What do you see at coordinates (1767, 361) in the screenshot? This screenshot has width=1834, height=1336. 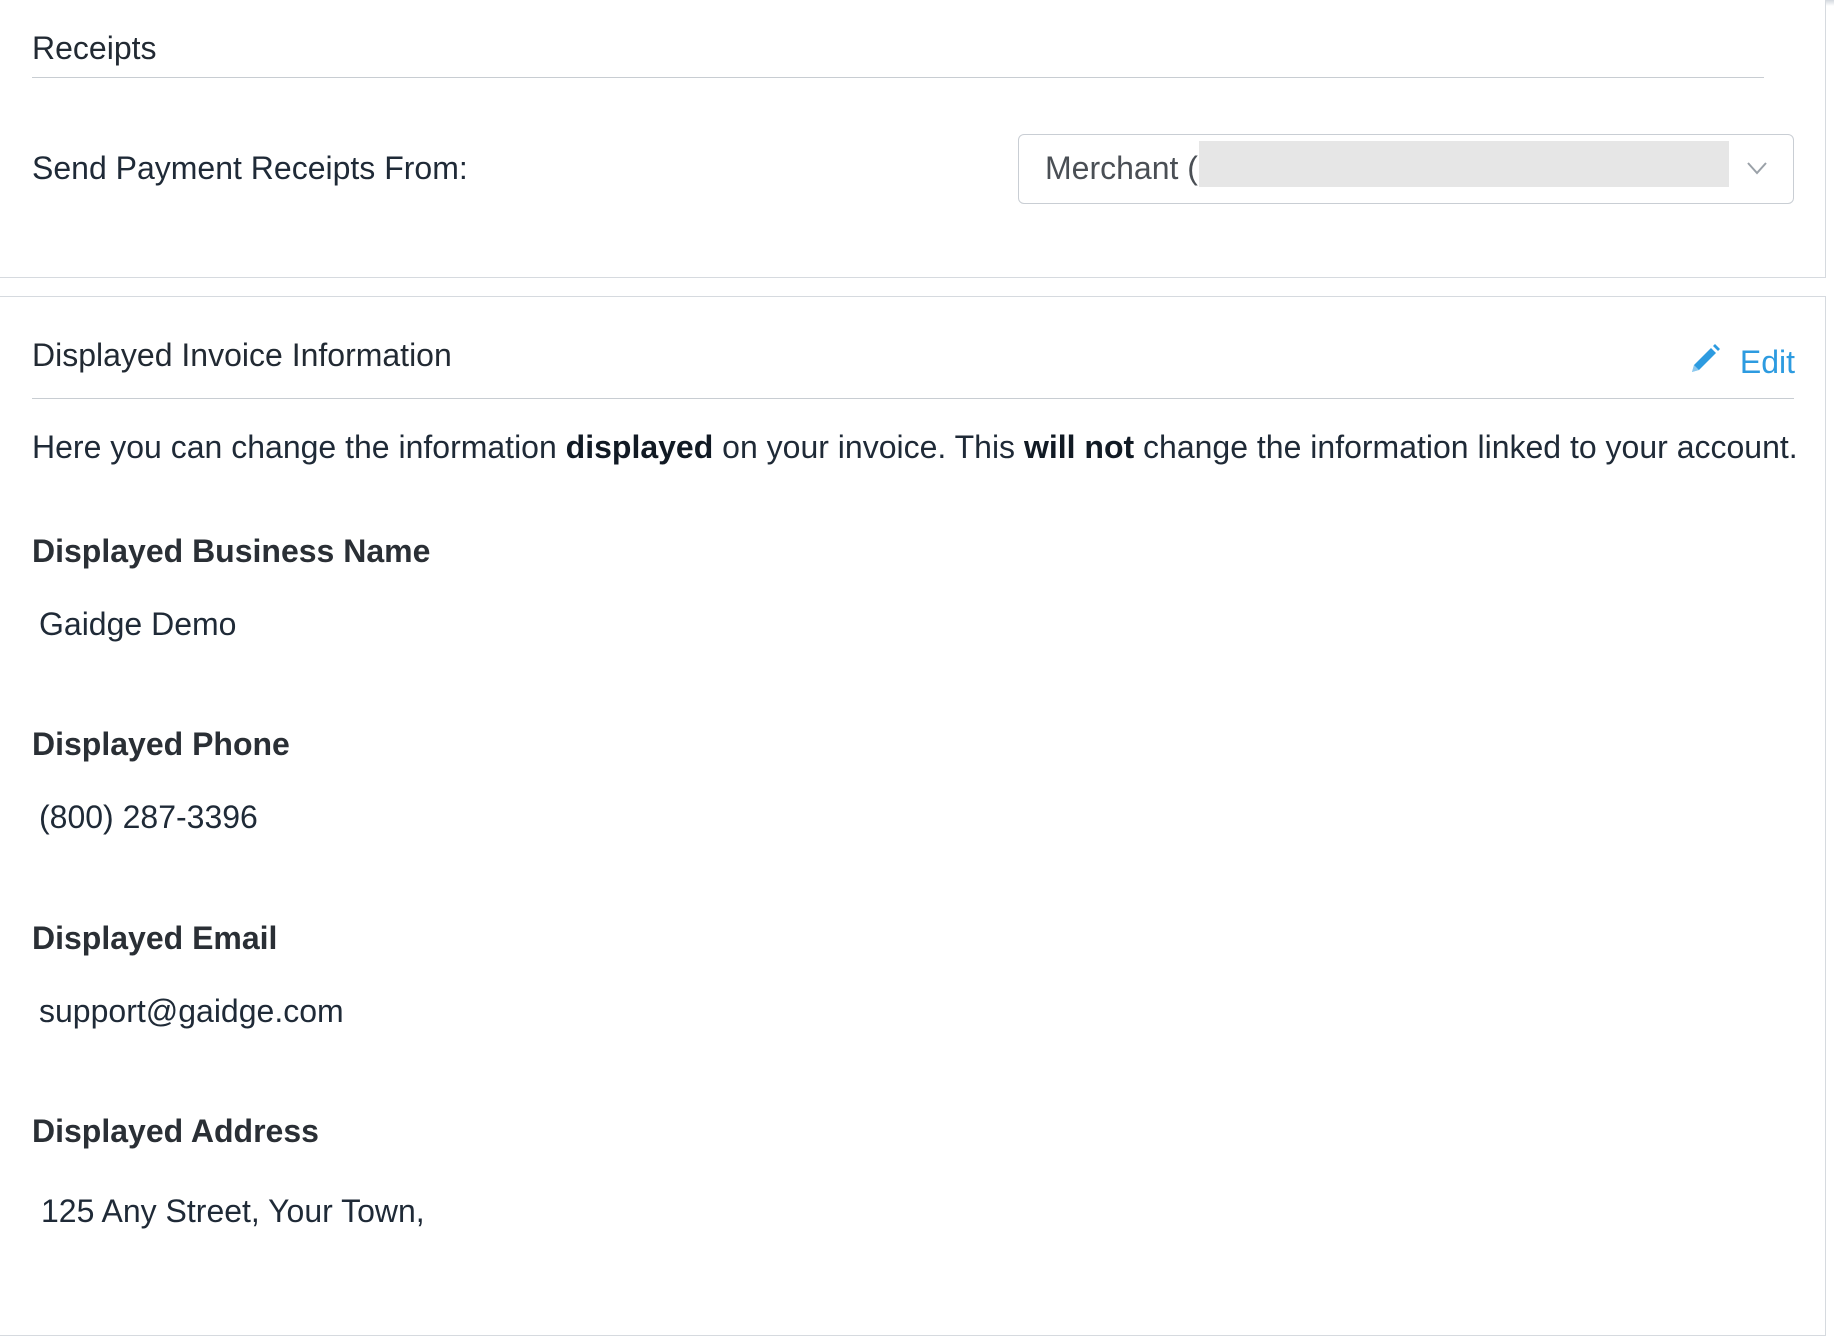 I see `edit-label: Edit` at bounding box center [1767, 361].